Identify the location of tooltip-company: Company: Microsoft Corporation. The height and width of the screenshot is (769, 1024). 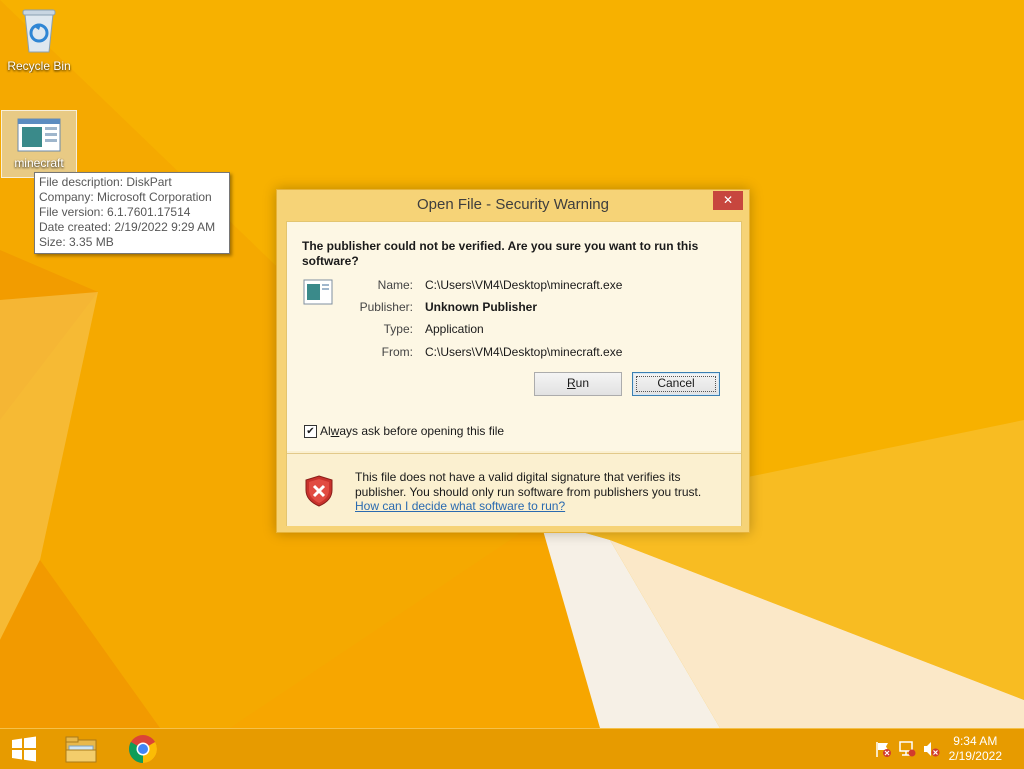
(125, 197).